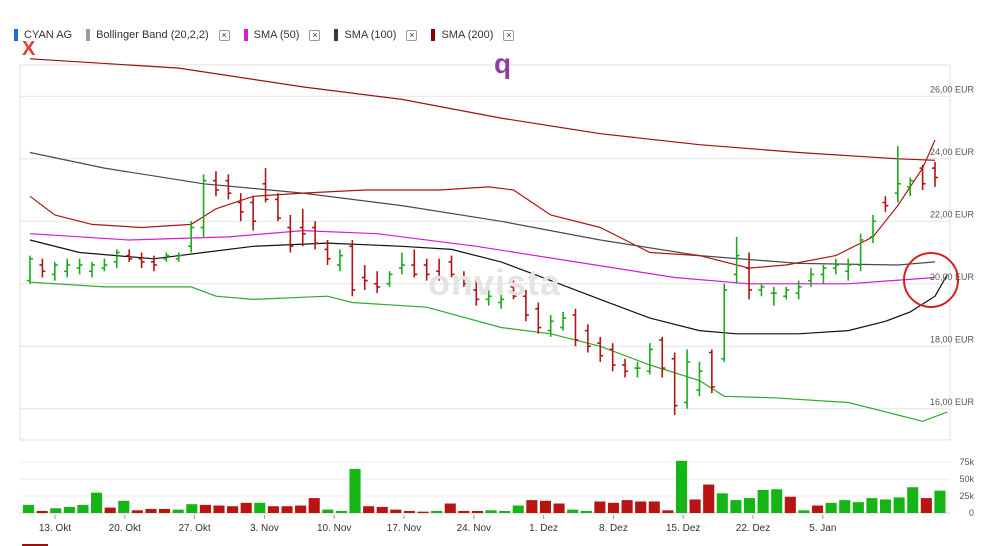  What do you see at coordinates (503, 63) in the screenshot?
I see `annotation-q: q` at bounding box center [503, 63].